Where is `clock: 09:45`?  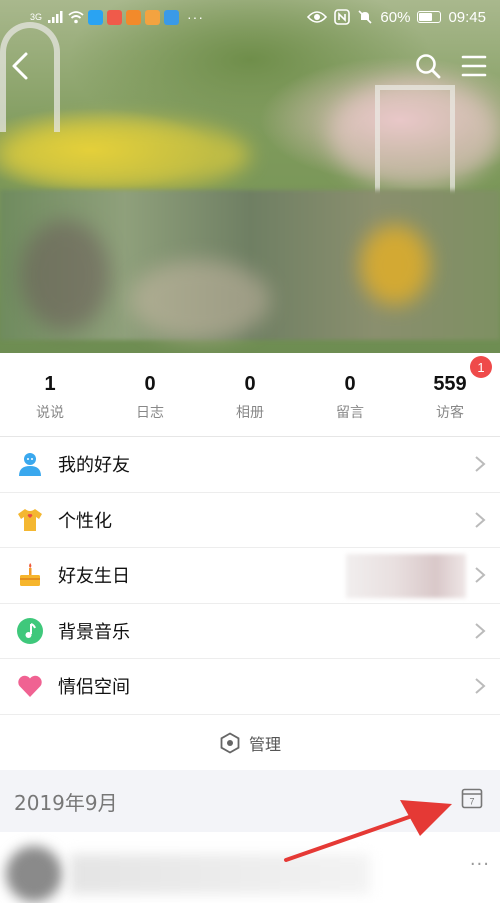
clock: 09:45 is located at coordinates (467, 17).